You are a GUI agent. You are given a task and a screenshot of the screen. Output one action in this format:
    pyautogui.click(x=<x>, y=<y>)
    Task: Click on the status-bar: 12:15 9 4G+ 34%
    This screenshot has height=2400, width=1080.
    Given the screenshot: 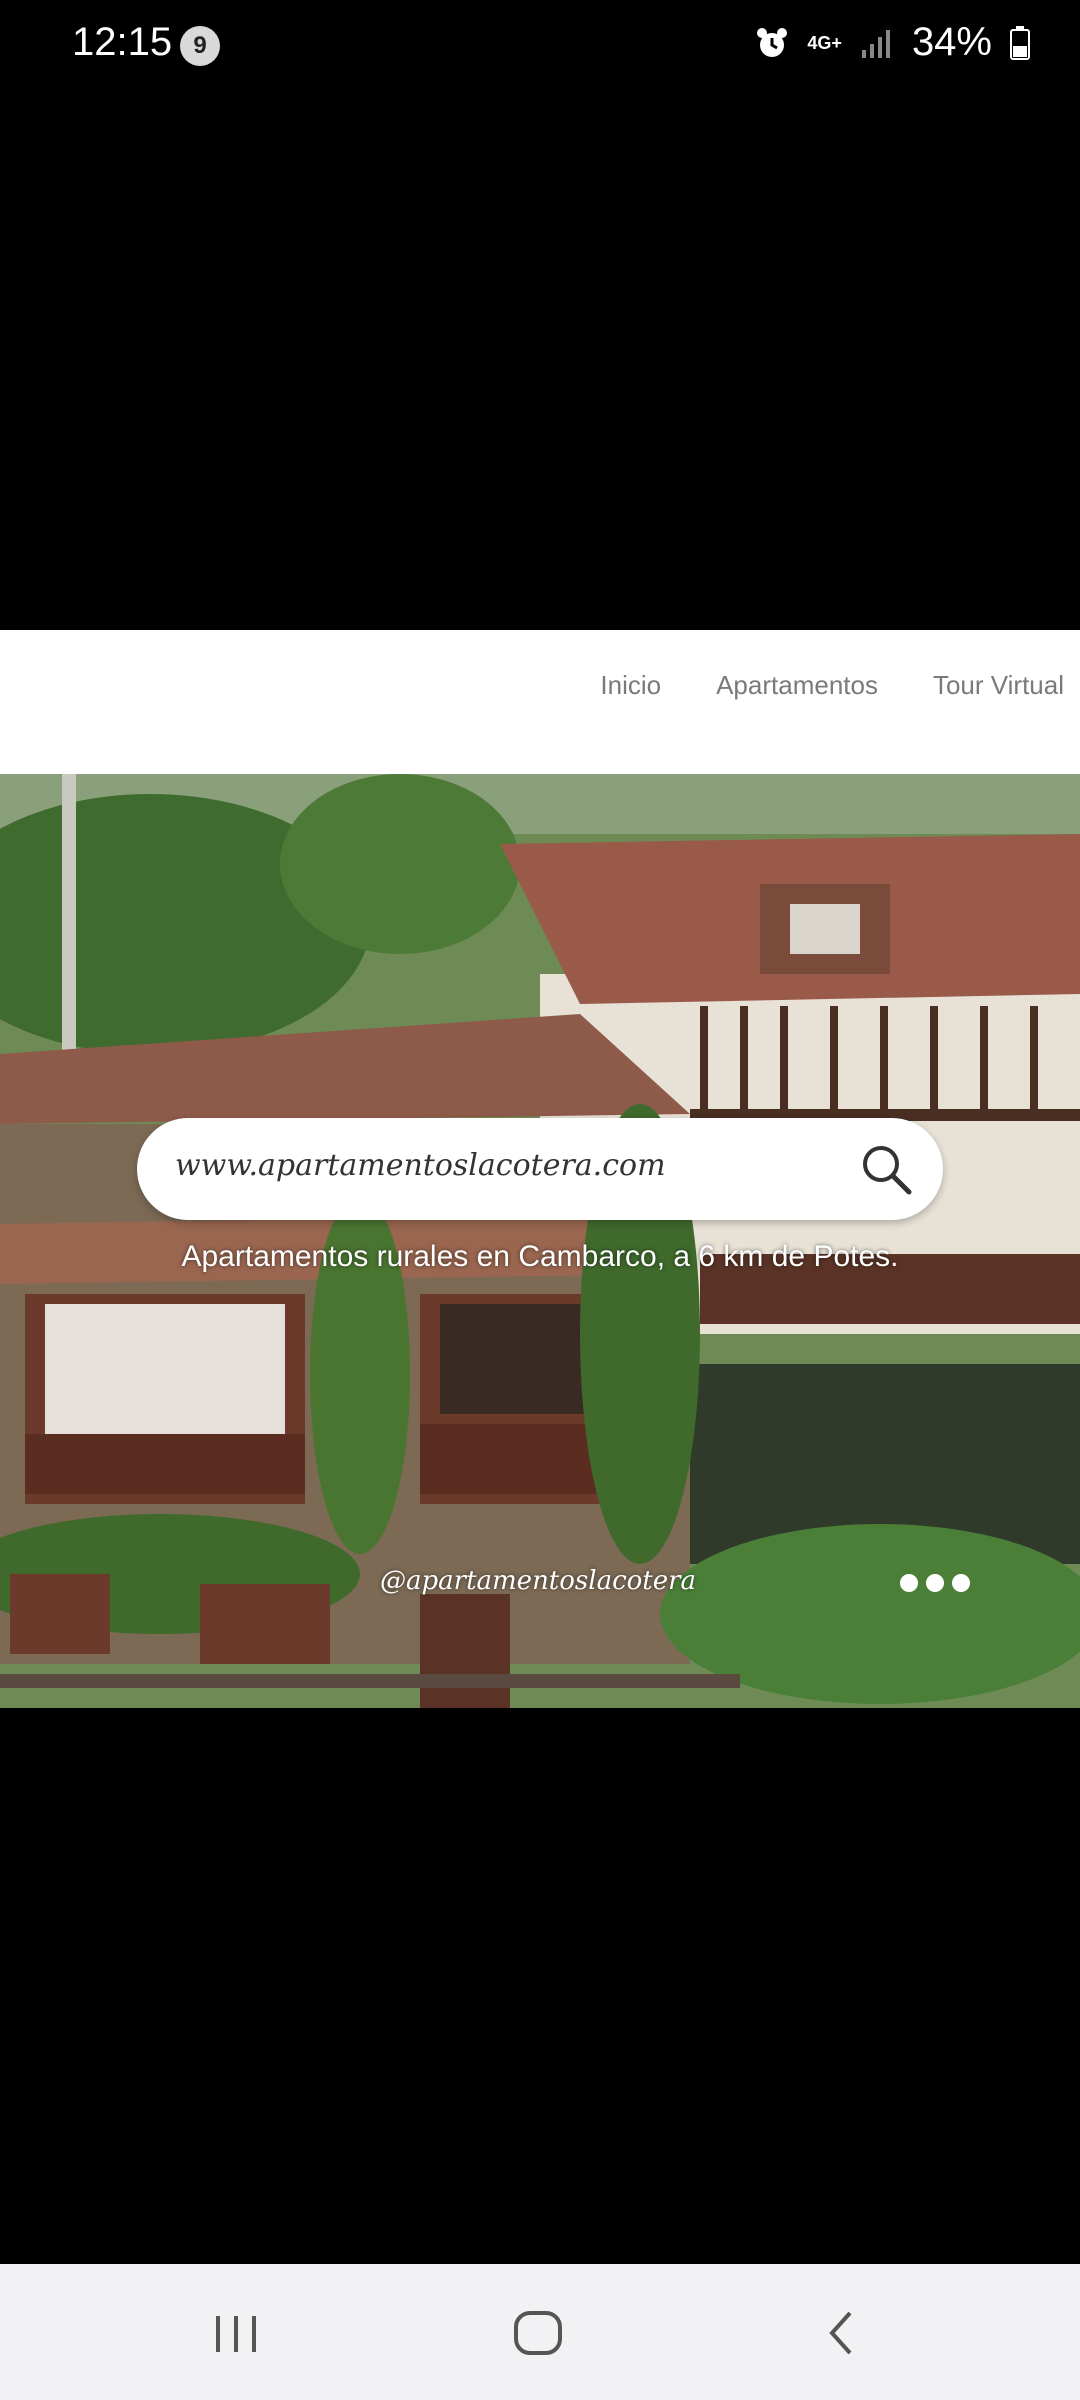 What is the action you would take?
    pyautogui.click(x=540, y=45)
    